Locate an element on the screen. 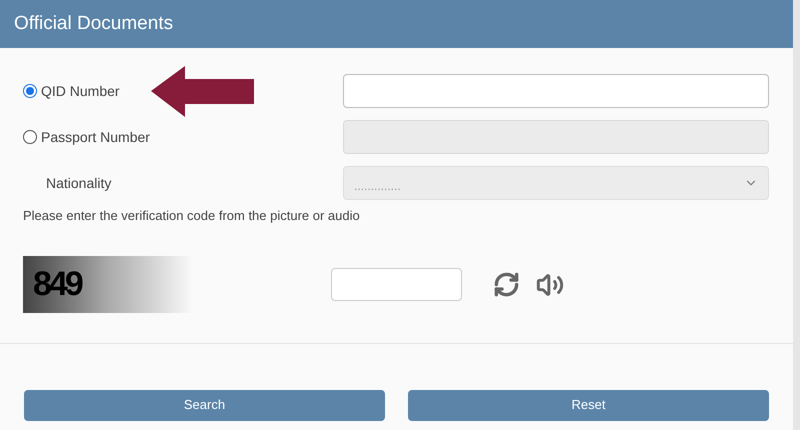 The width and height of the screenshot is (800, 430). radio-option: Passport Number is located at coordinates (86, 137).